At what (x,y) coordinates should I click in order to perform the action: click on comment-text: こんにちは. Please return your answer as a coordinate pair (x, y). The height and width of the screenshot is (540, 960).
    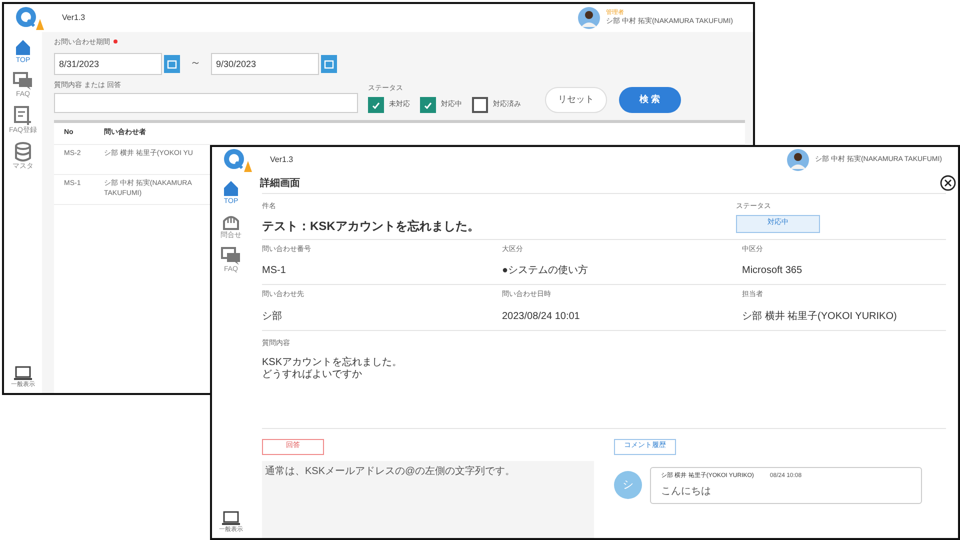
    Looking at the image, I should click on (686, 491).